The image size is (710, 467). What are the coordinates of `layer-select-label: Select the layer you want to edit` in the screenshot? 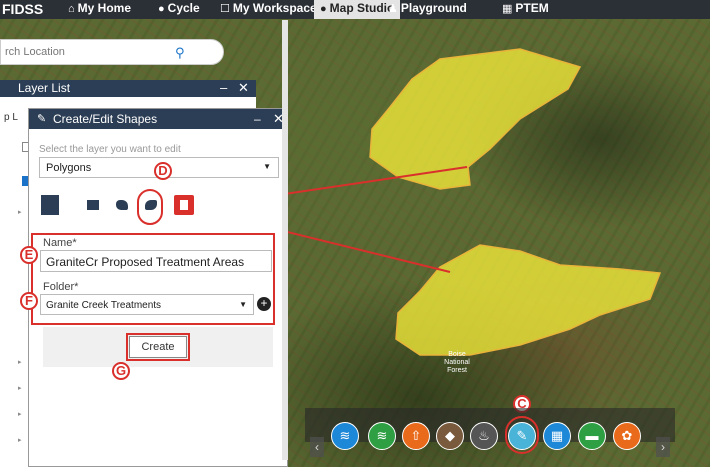 It's located at (110, 149).